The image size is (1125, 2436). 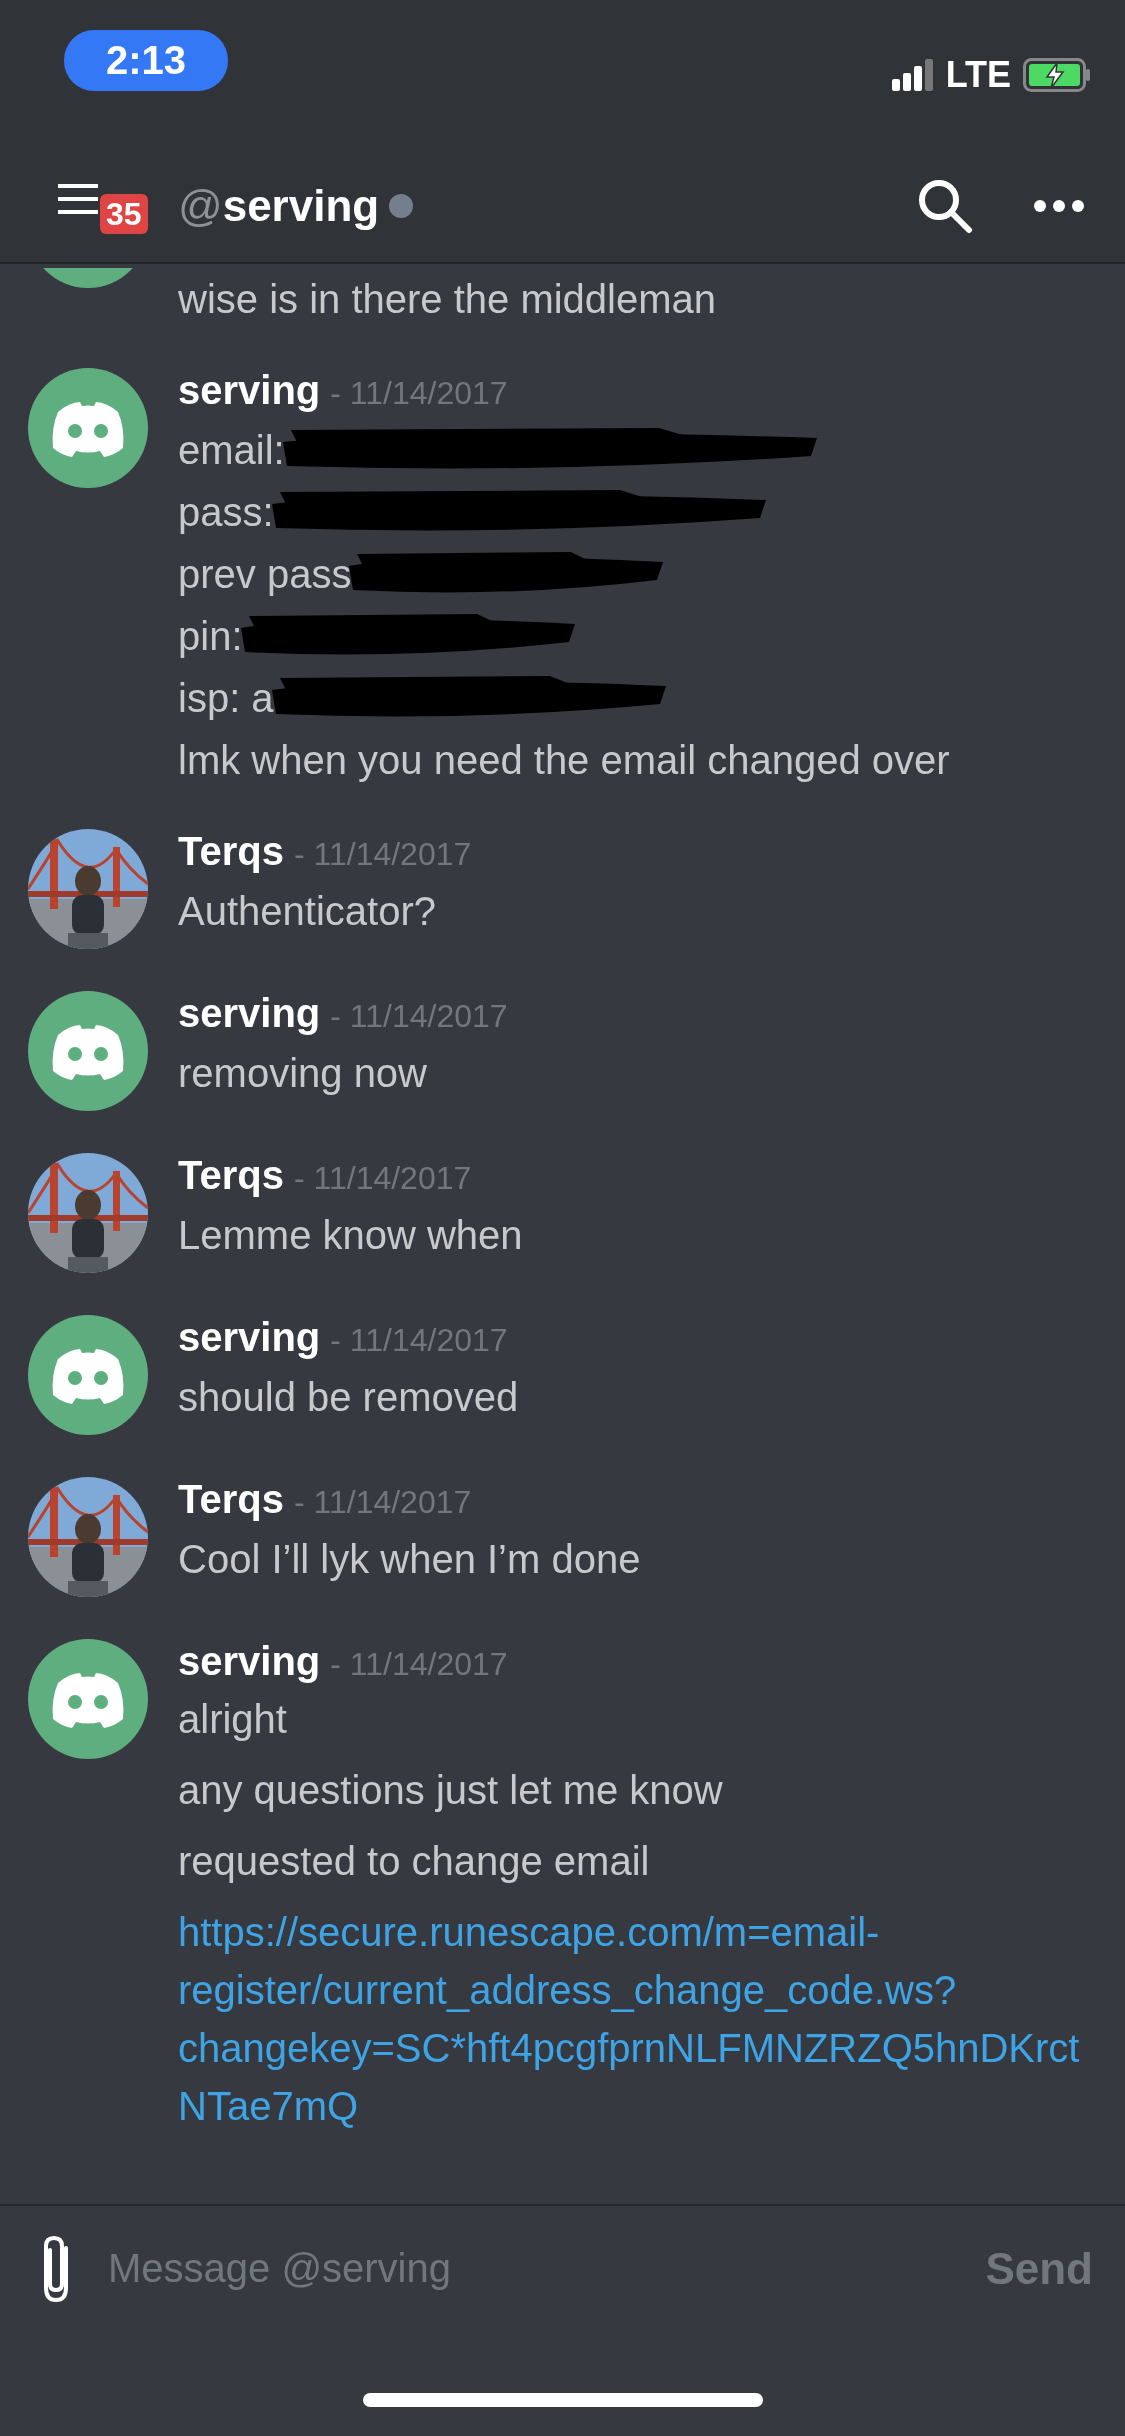 I want to click on signal-icon, so click(x=912, y=75).